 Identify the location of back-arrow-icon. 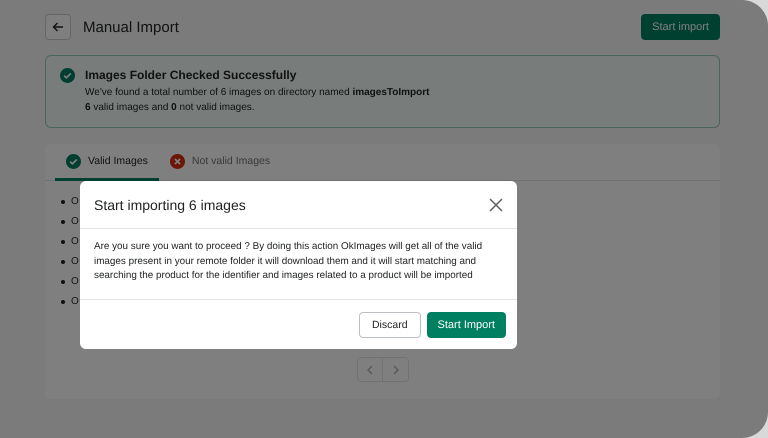
(58, 27).